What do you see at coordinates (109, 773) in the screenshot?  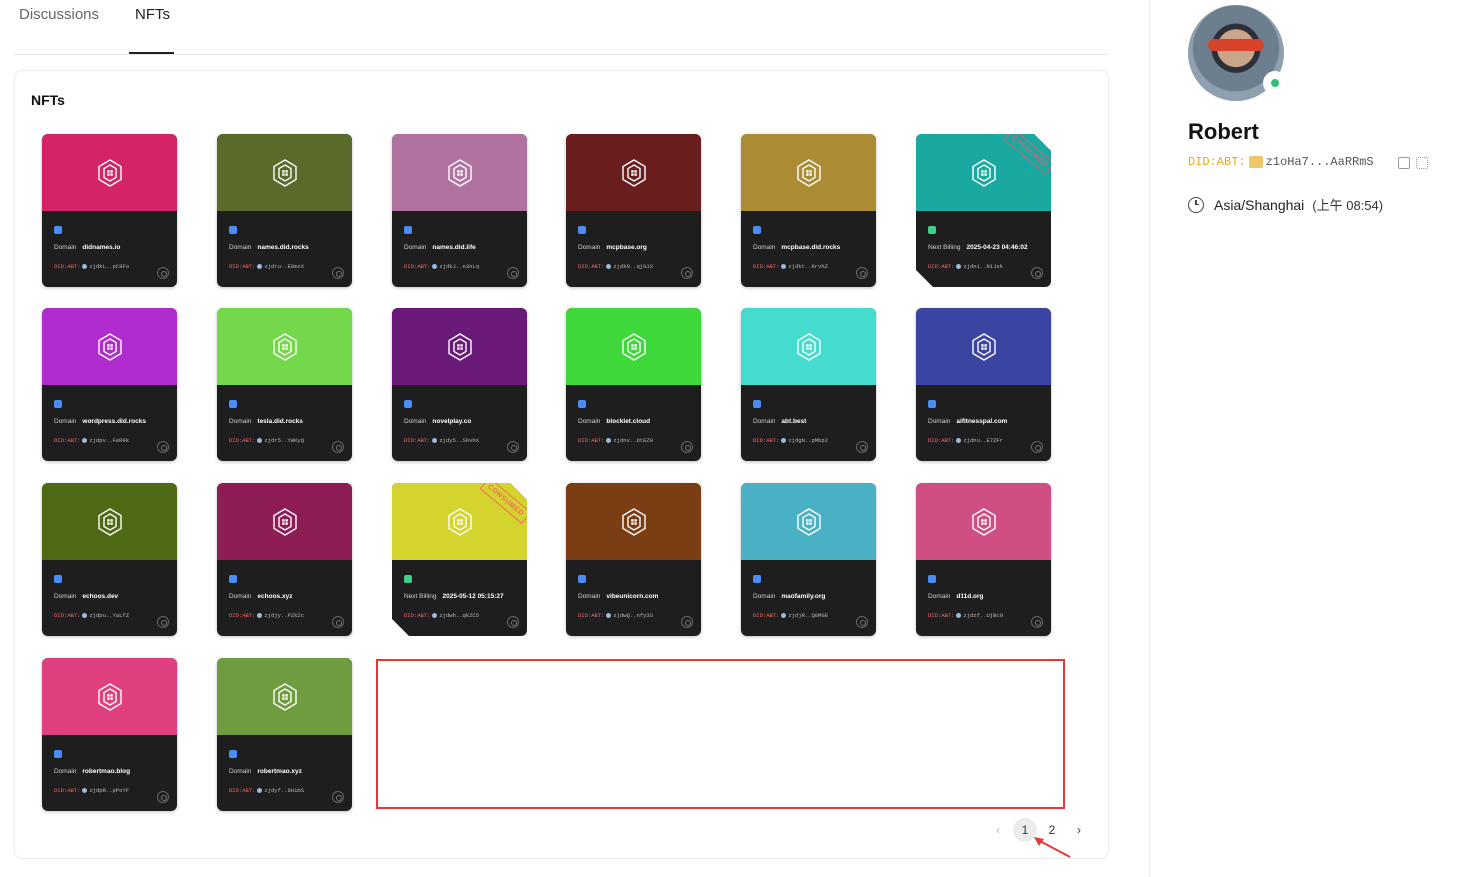 I see `nft-card-info: Domain robertmao.blog DID:ABT: zjdpR..pPoYF` at bounding box center [109, 773].